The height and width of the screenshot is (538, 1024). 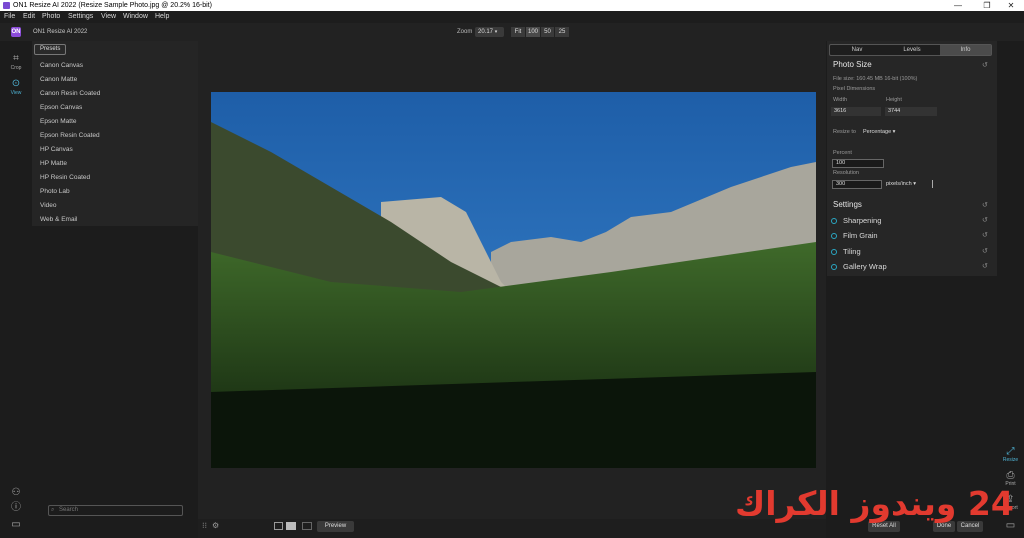 What do you see at coordinates (965, 50) in the screenshot?
I see `tab-info: Info` at bounding box center [965, 50].